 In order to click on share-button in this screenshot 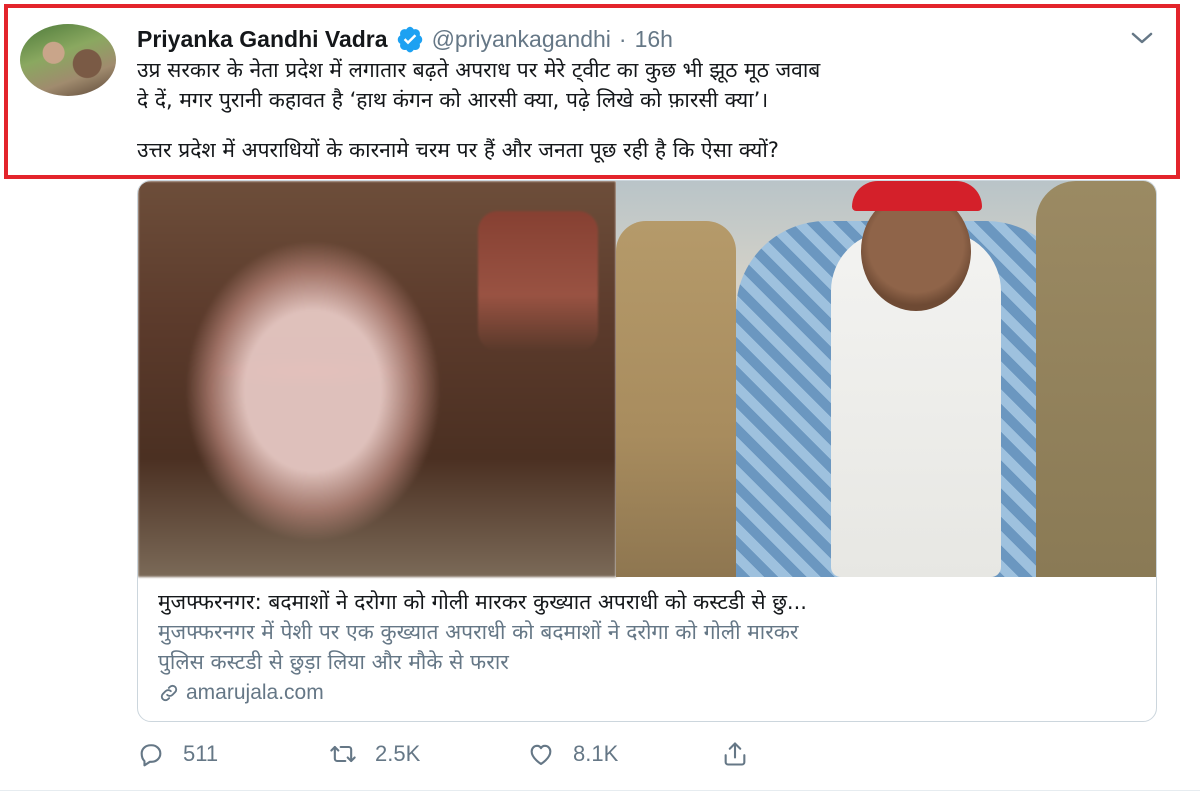, I will do `click(735, 754)`.